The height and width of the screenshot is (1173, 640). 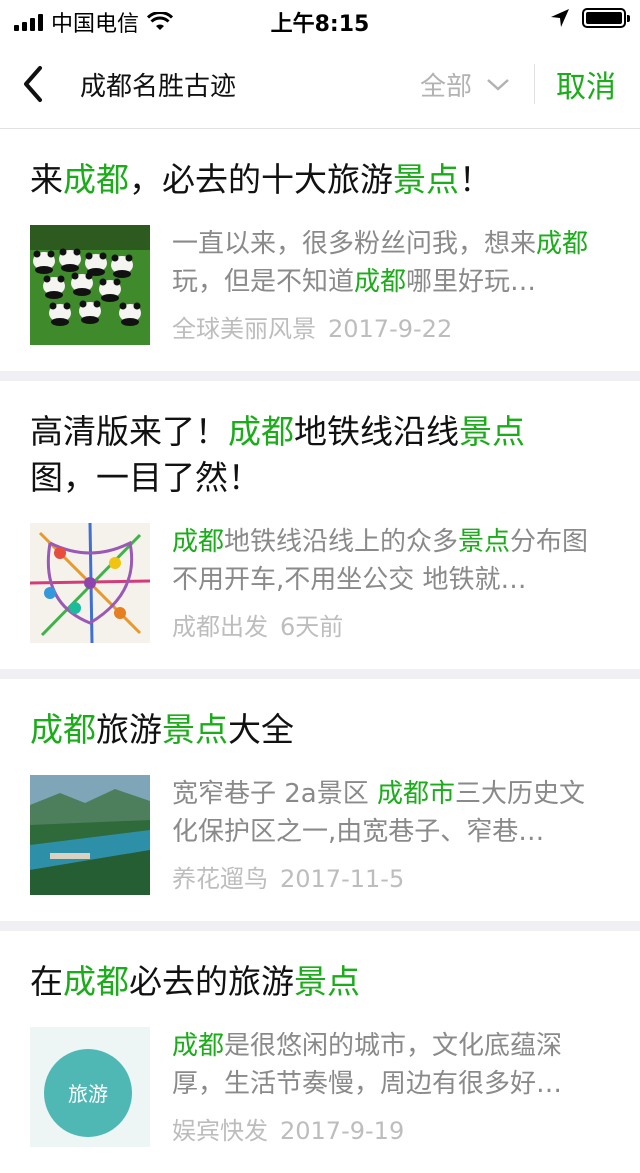 What do you see at coordinates (261, 729) in the screenshot?
I see `title-text: 大全` at bounding box center [261, 729].